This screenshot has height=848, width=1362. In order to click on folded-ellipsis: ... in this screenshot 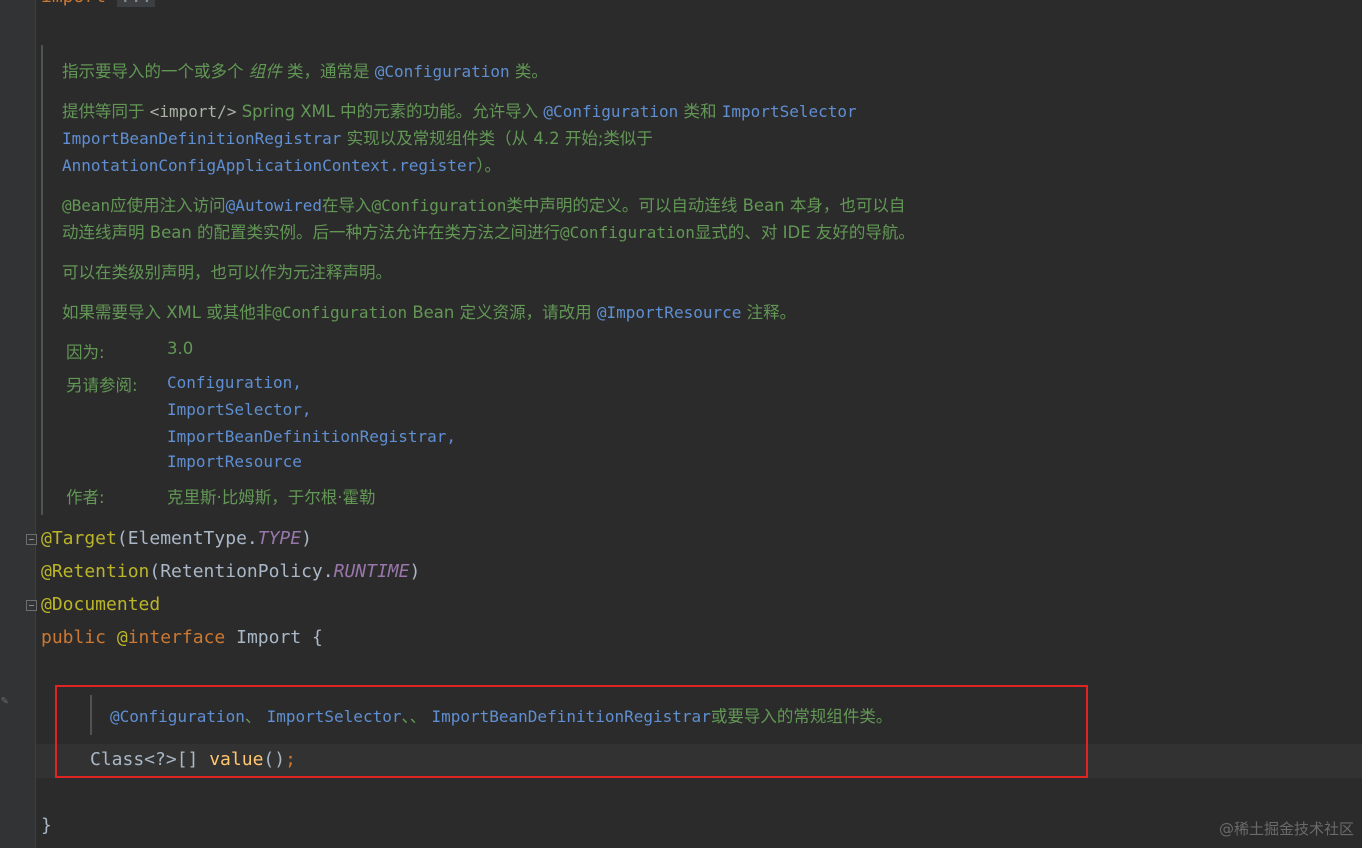, I will do `click(136, 3)`.